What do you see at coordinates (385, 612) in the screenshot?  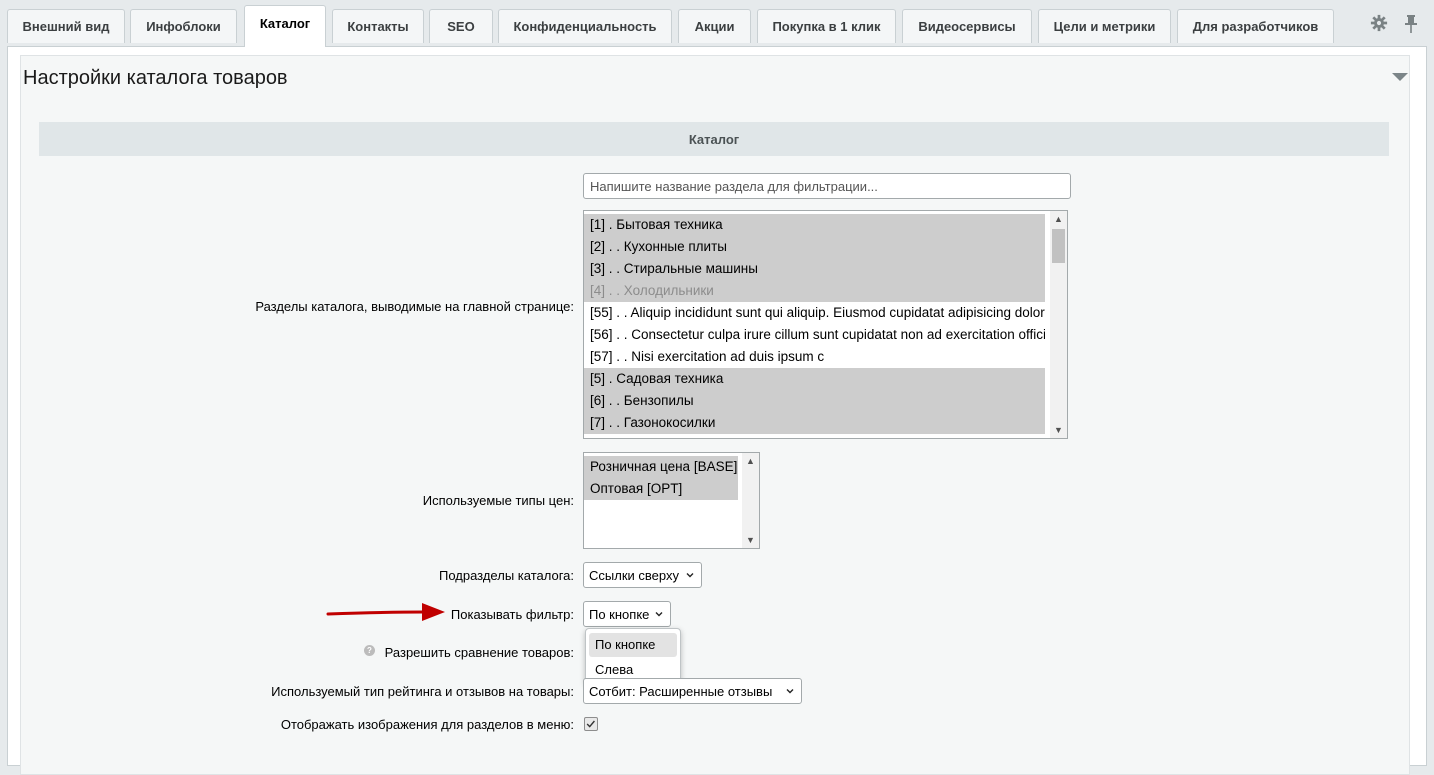 I see `annotation-arrow` at bounding box center [385, 612].